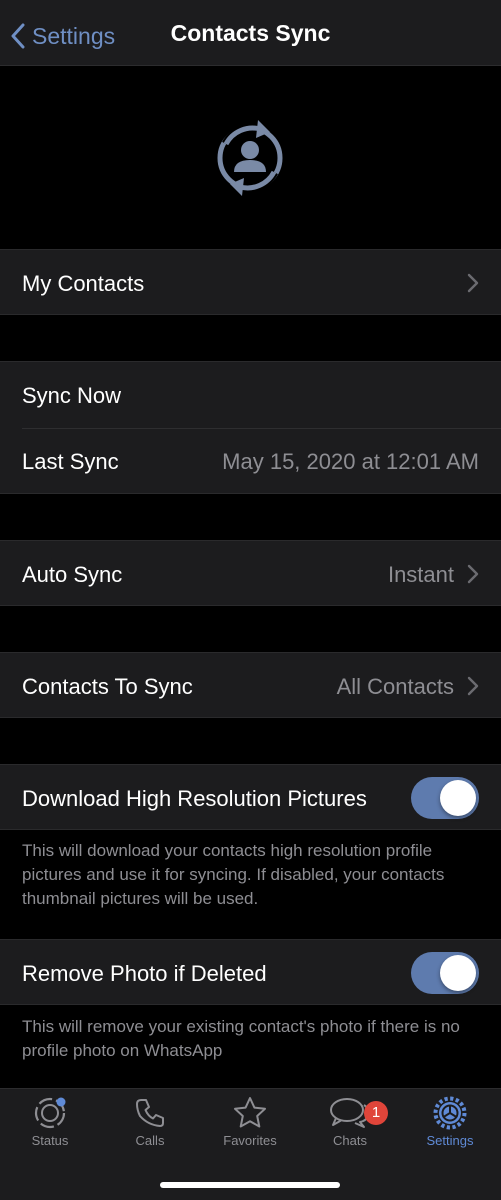 The width and height of the screenshot is (501, 1200). What do you see at coordinates (250, 395) in the screenshot?
I see `sync-now-row: Sync Now` at bounding box center [250, 395].